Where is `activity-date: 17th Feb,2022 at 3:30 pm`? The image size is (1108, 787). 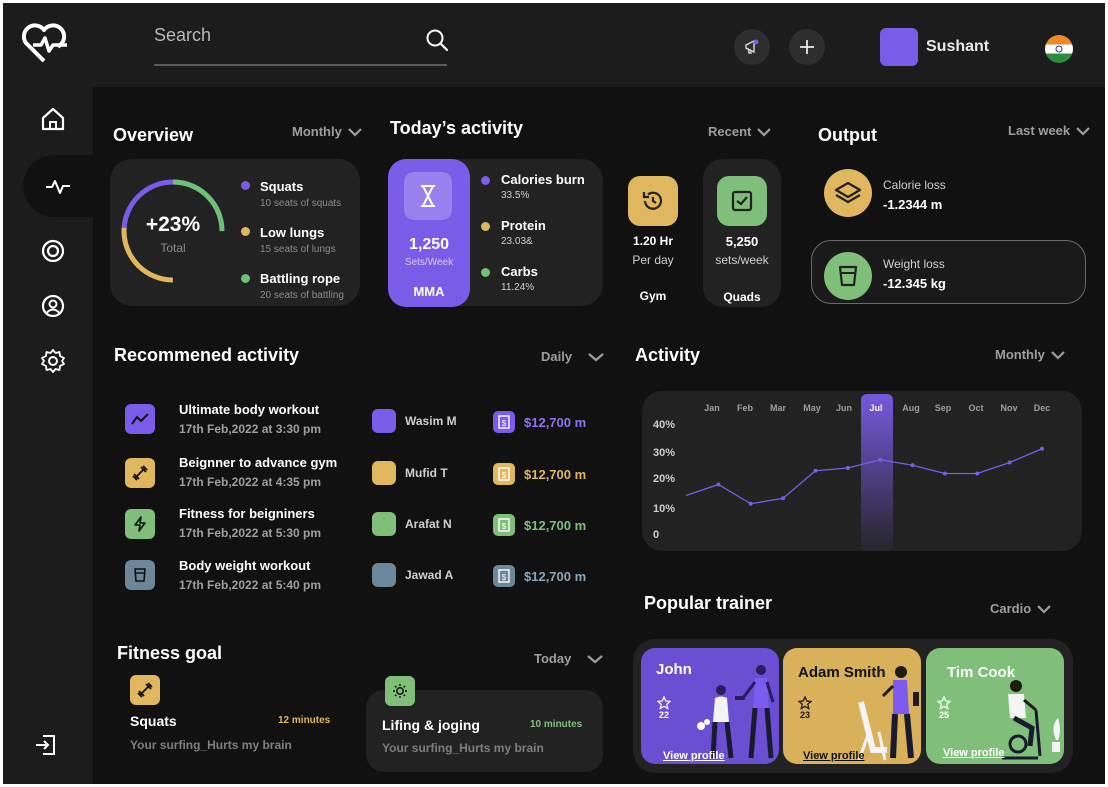 activity-date: 17th Feb,2022 at 3:30 pm is located at coordinates (250, 429).